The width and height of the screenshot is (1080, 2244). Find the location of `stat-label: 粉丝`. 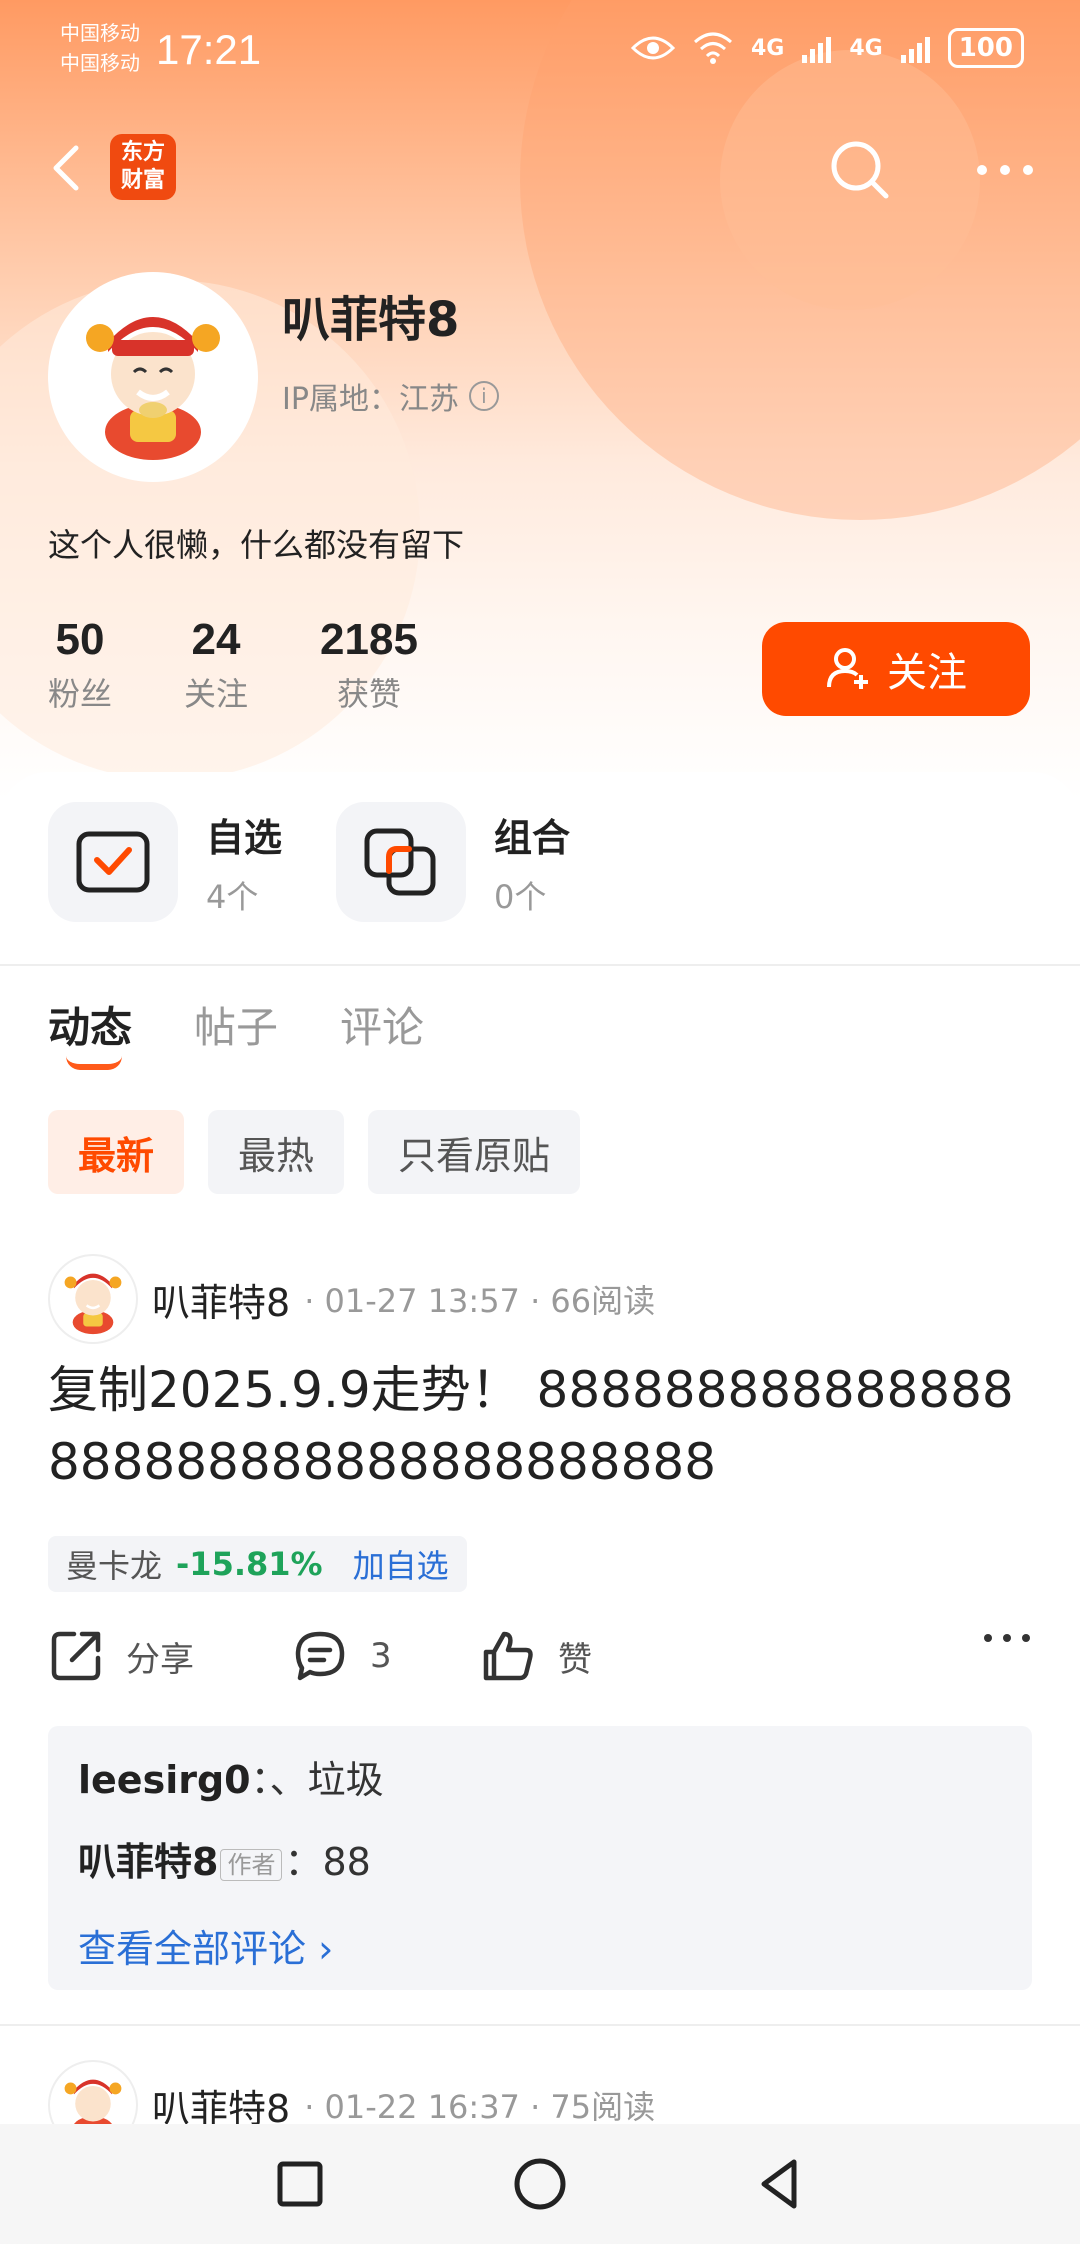

stat-label: 粉丝 is located at coordinates (80, 694).